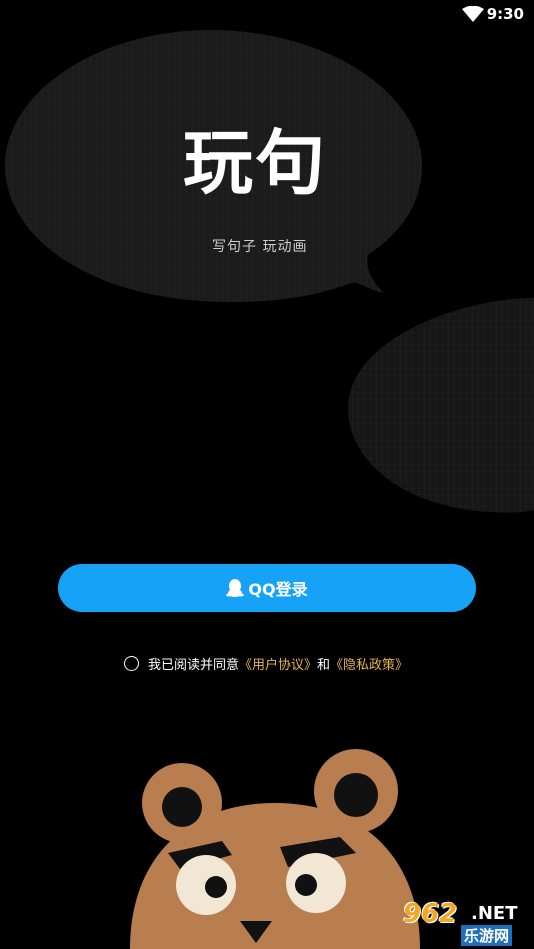 The width and height of the screenshot is (534, 949). I want to click on watermark-net: .NET, so click(494, 913).